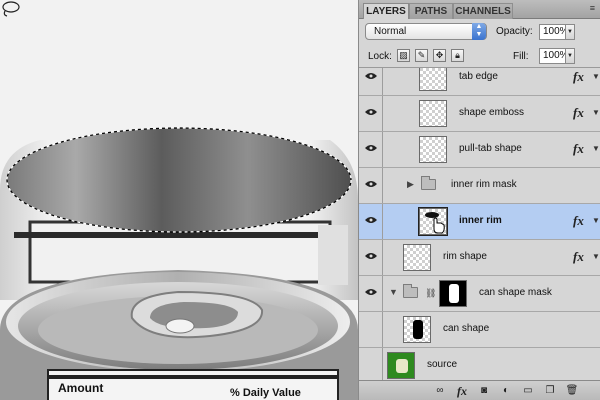  What do you see at coordinates (466, 328) in the screenshot?
I see `layer-name: can shape` at bounding box center [466, 328].